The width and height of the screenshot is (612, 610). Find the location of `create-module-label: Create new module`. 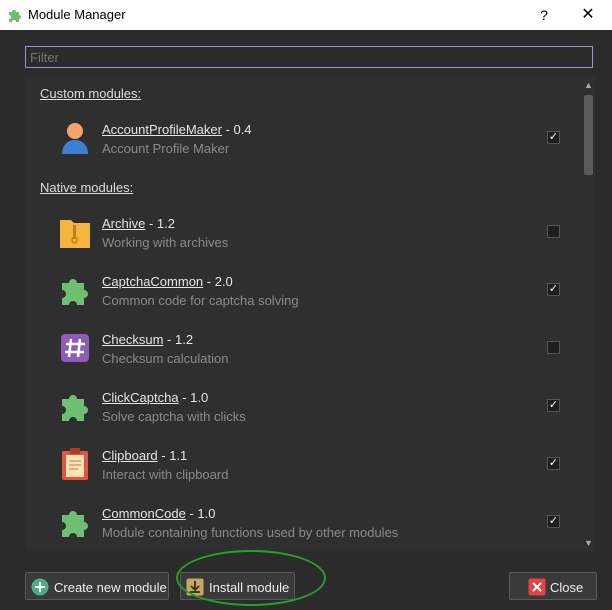

create-module-label: Create new module is located at coordinates (110, 587).